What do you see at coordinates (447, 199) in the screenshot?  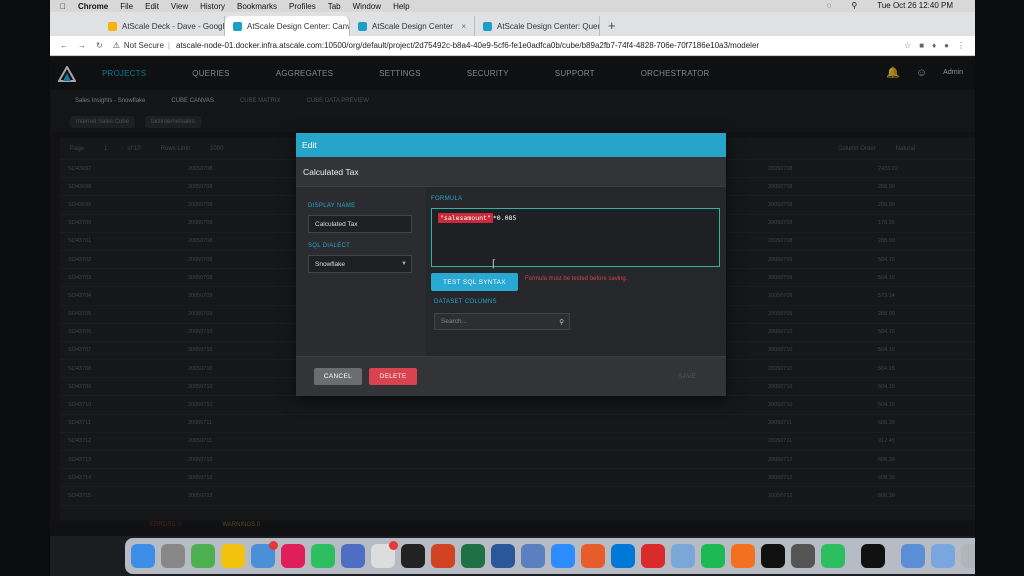 I see `formula-label: FORMULA` at bounding box center [447, 199].